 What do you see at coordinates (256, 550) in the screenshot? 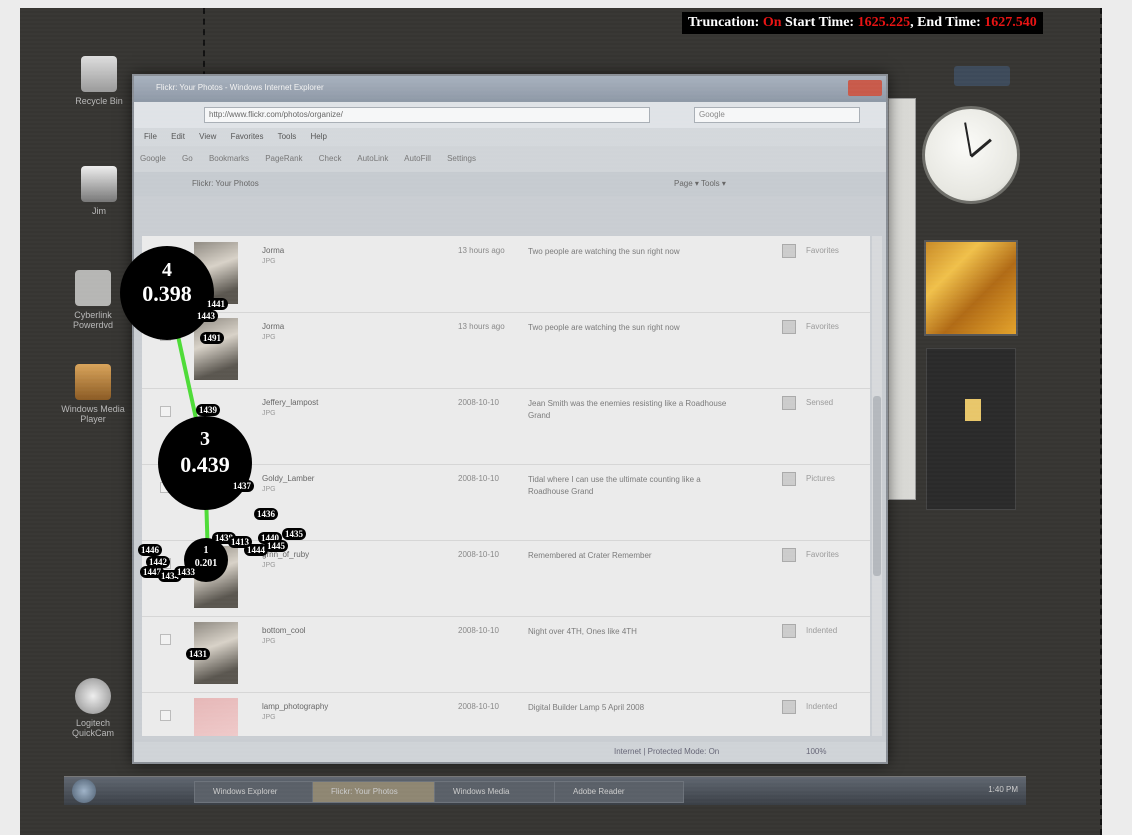
I see `fixation-label: 1444` at bounding box center [256, 550].